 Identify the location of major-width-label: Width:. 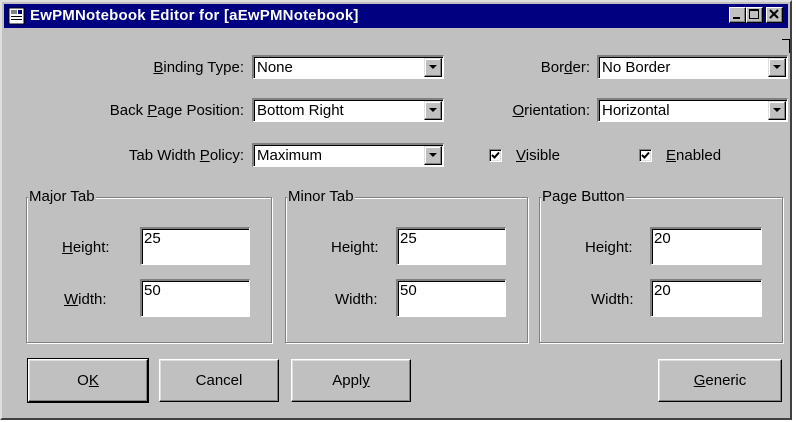
(85, 299).